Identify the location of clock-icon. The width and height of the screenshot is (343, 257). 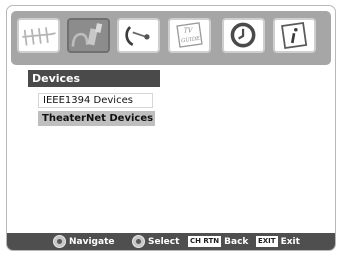
(243, 35).